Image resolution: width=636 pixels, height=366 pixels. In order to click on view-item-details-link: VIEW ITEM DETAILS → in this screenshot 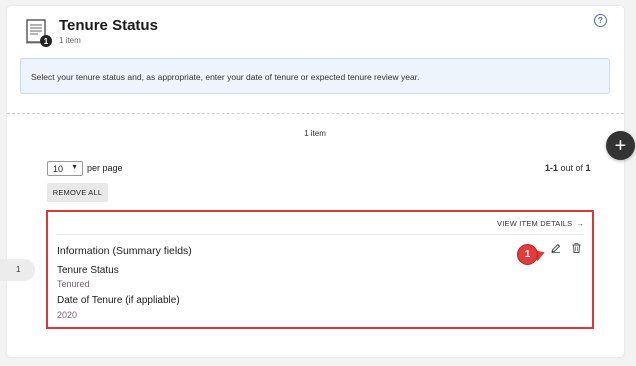, I will do `click(540, 223)`.